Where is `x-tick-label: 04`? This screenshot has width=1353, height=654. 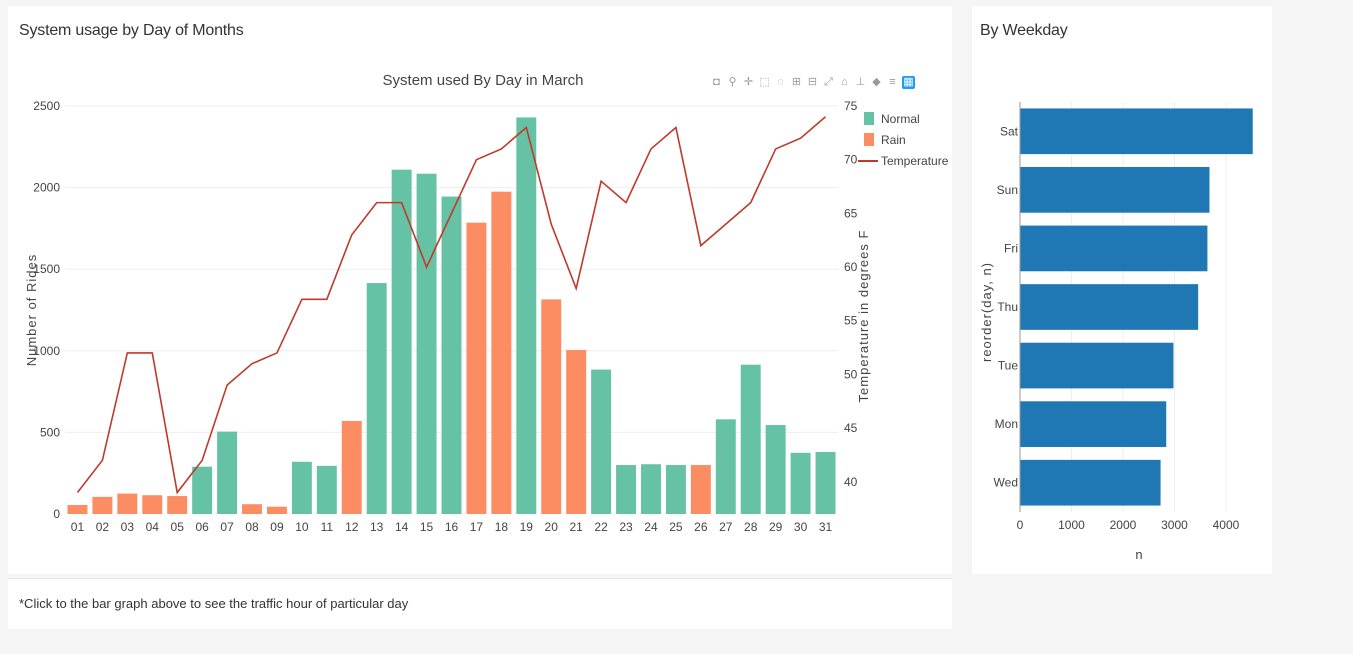
x-tick-label: 04 is located at coordinates (153, 527).